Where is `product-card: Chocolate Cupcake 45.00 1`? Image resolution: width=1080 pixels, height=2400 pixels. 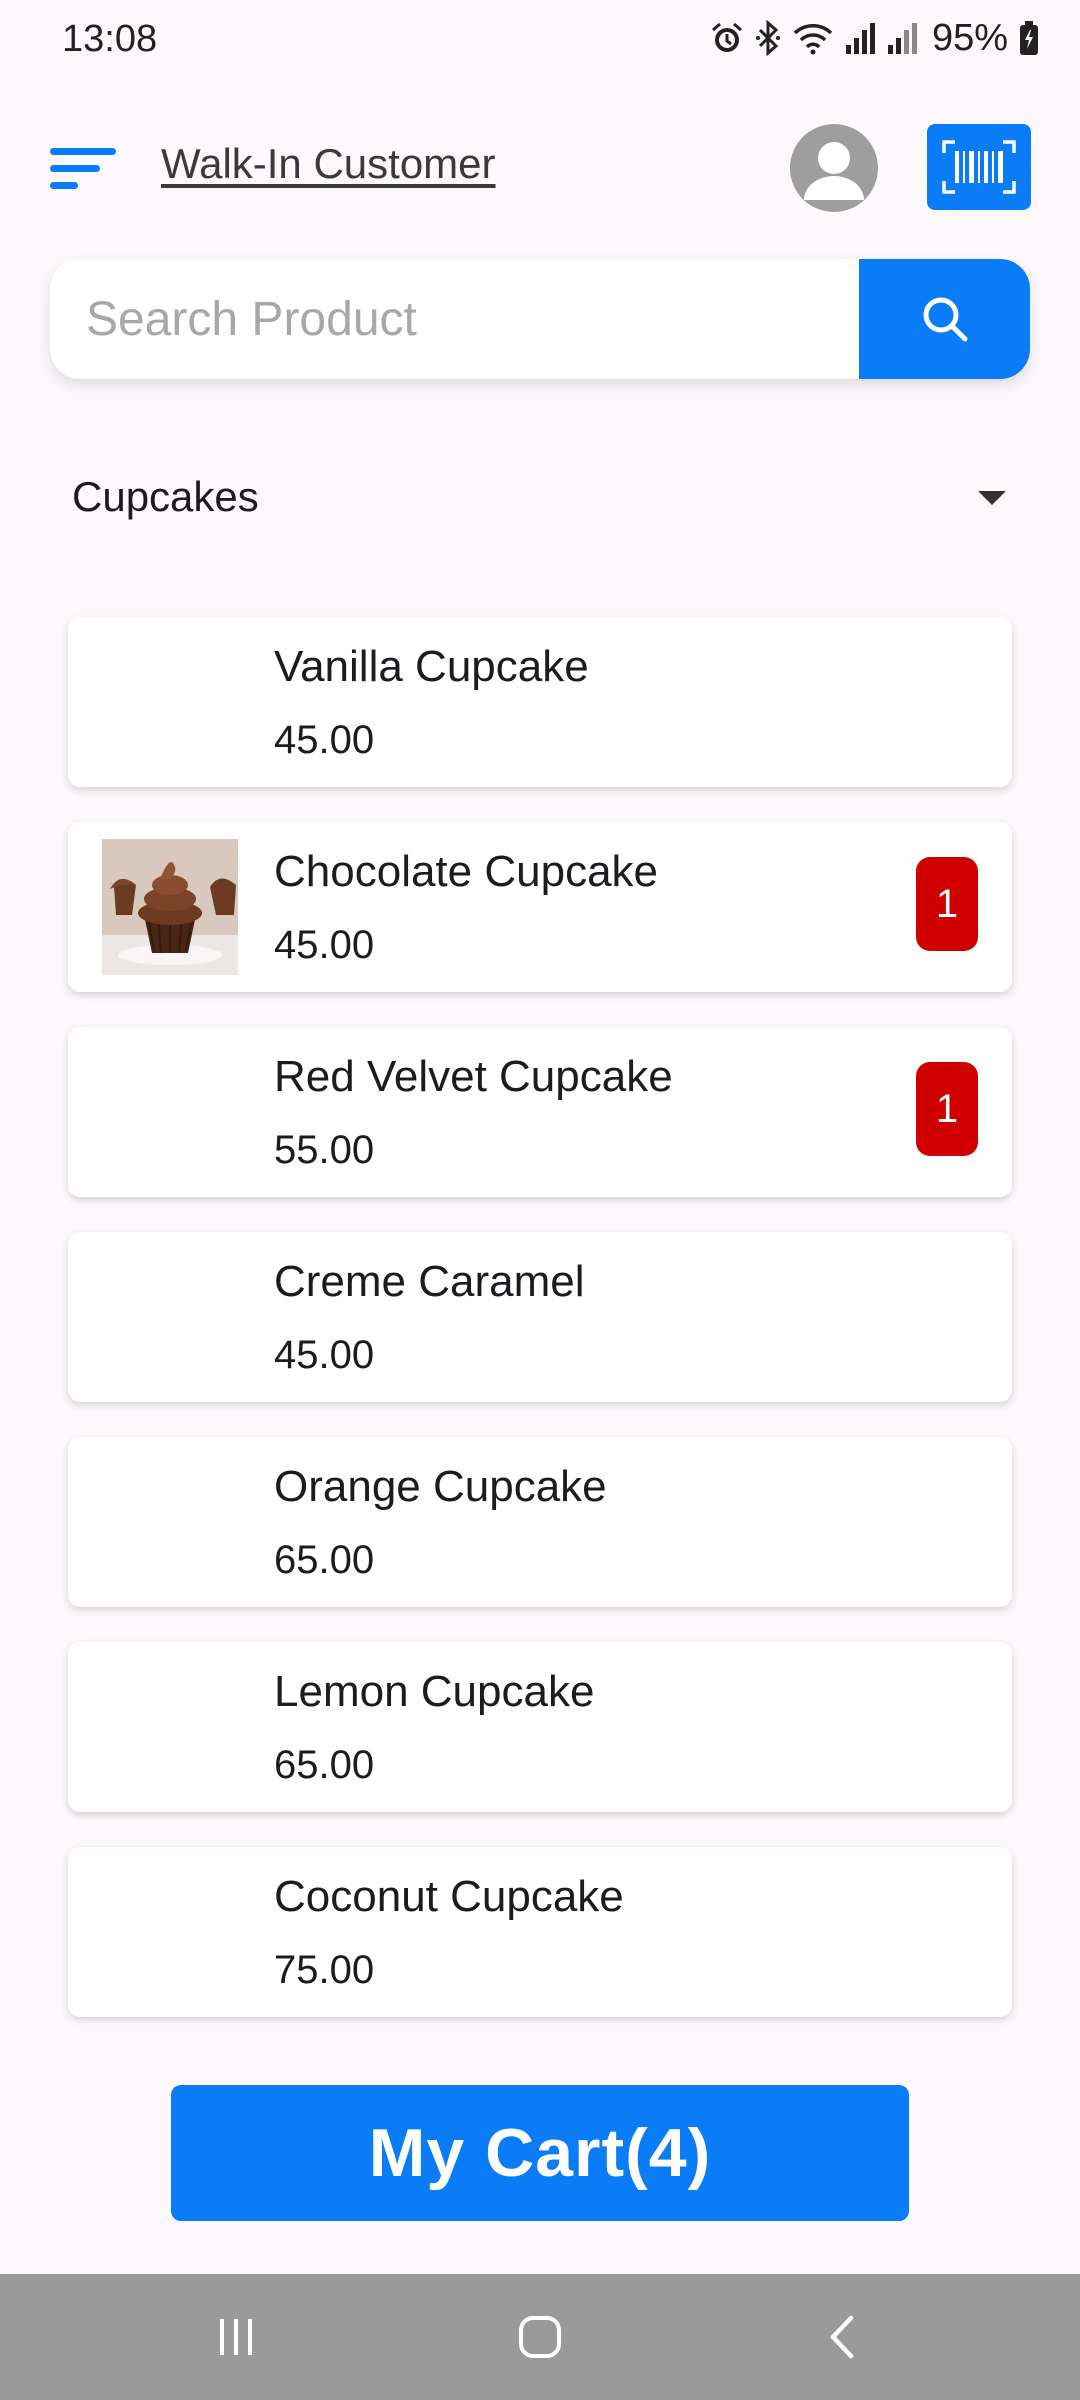
product-card: Chocolate Cupcake 45.00 1 is located at coordinates (540, 907).